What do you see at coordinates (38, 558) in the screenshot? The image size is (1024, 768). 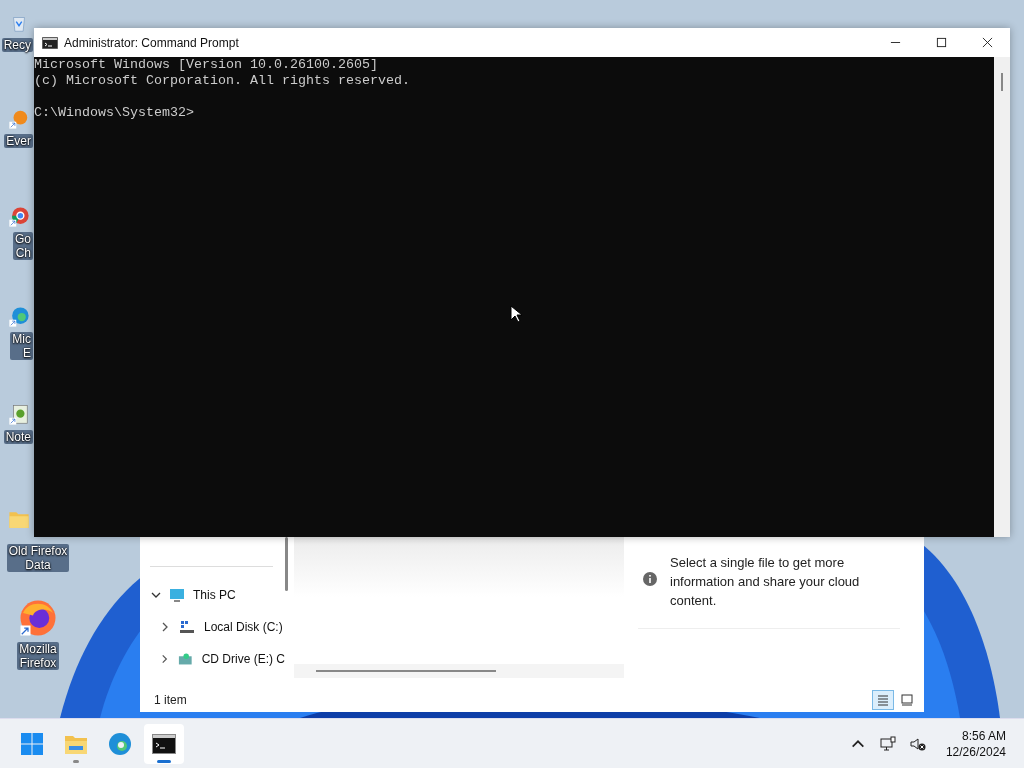 I see `icon-label: Old Firefox Data` at bounding box center [38, 558].